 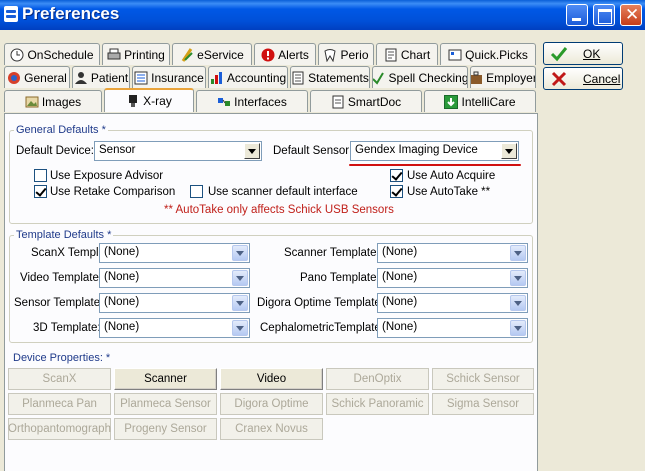 What do you see at coordinates (256, 77) in the screenshot?
I see `tab-label: Accounting` at bounding box center [256, 77].